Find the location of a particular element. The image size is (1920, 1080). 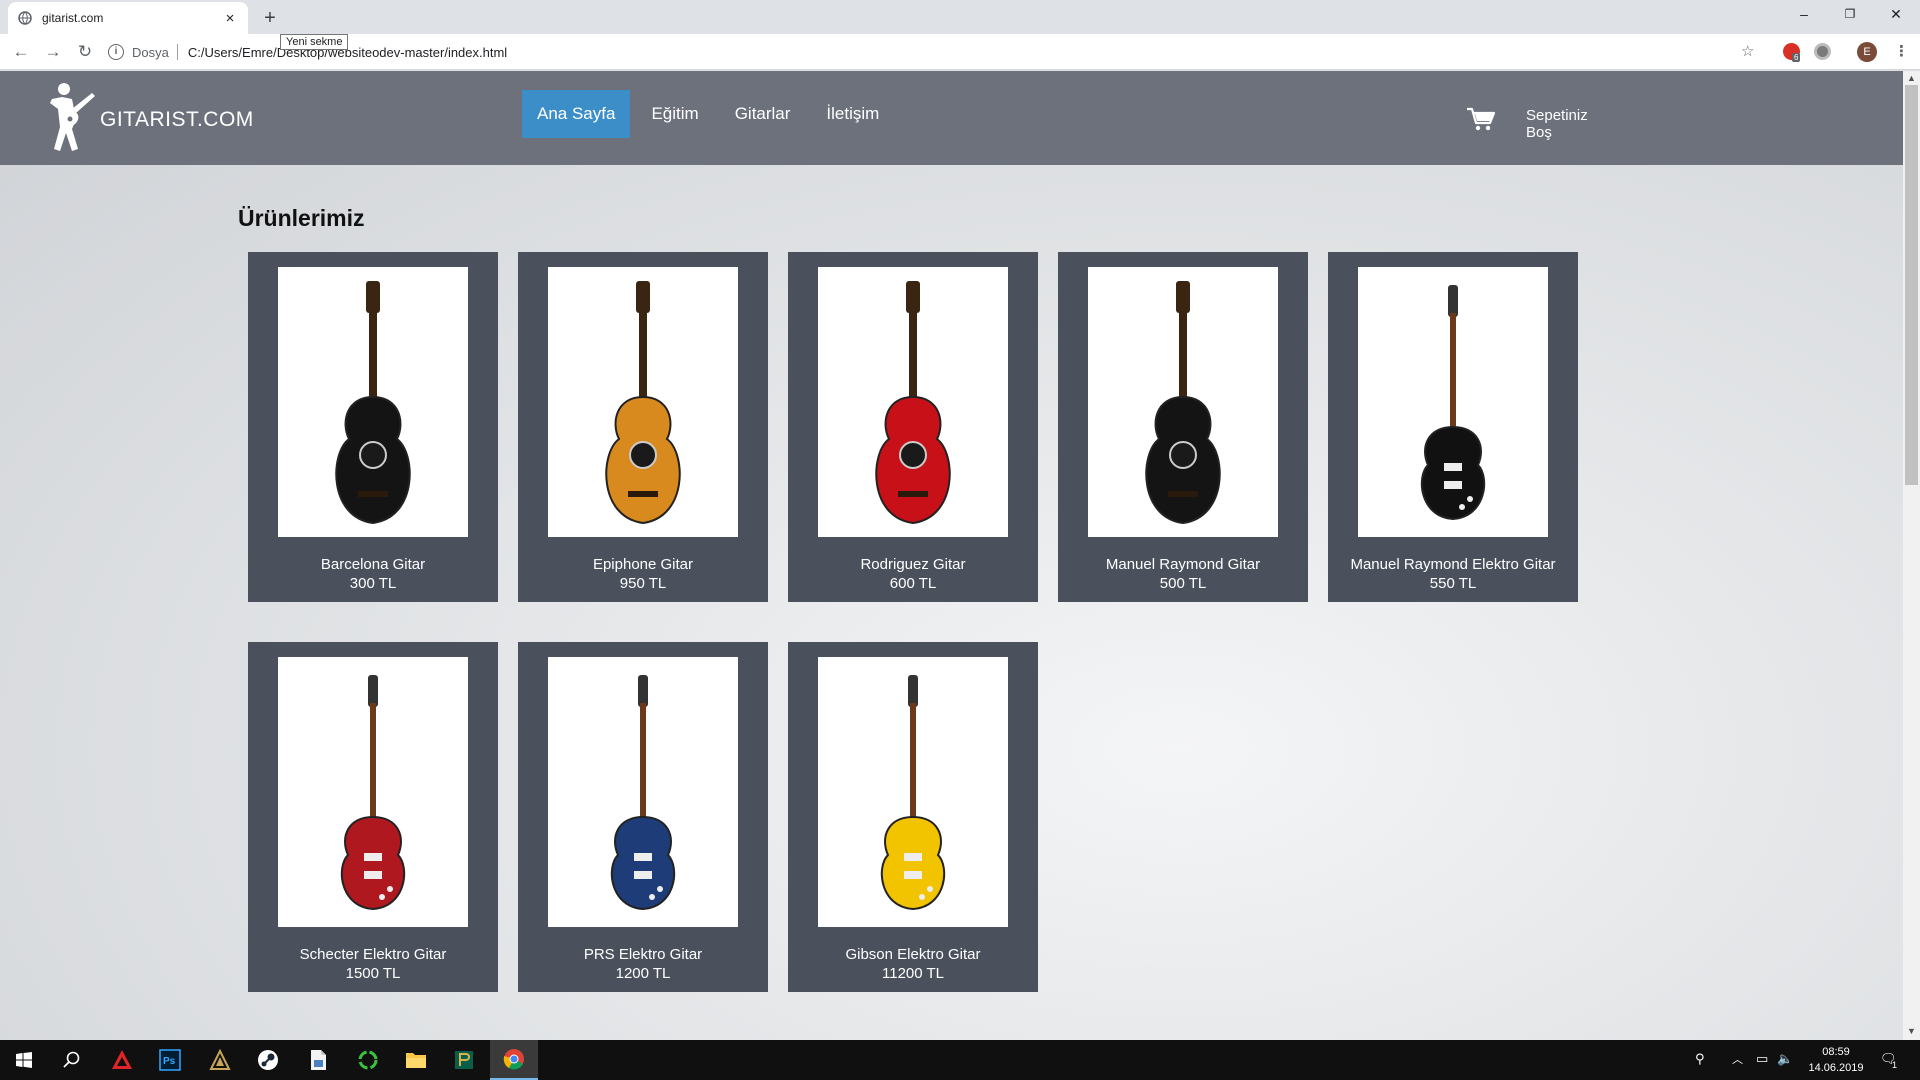

product-price: 950 TL is located at coordinates (643, 583).